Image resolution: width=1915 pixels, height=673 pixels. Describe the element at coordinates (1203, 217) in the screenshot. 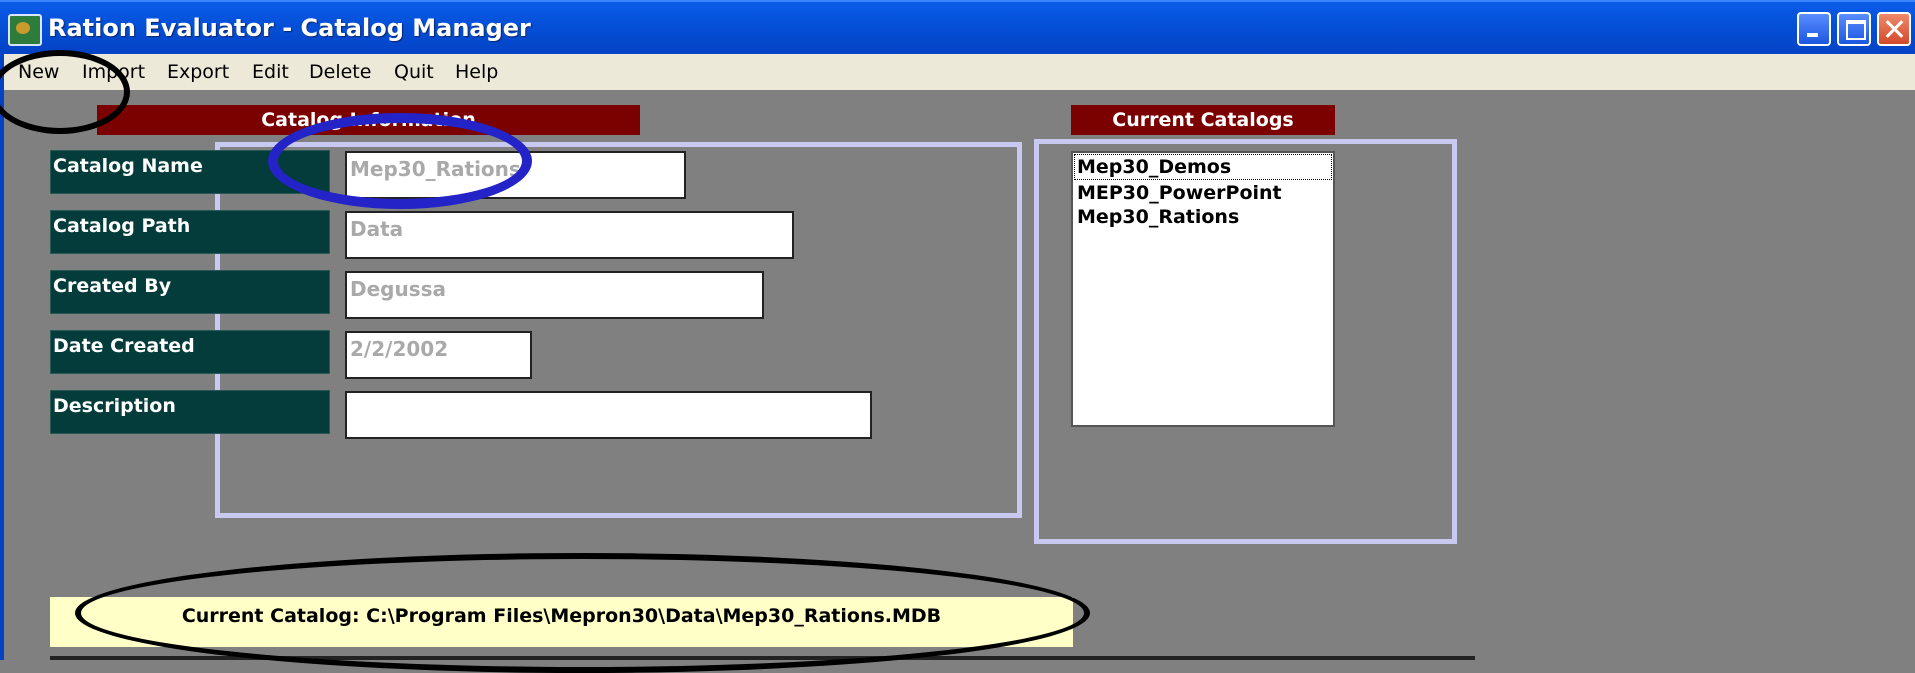

I see `catalog-list-item: Mep30_Rations` at that location.